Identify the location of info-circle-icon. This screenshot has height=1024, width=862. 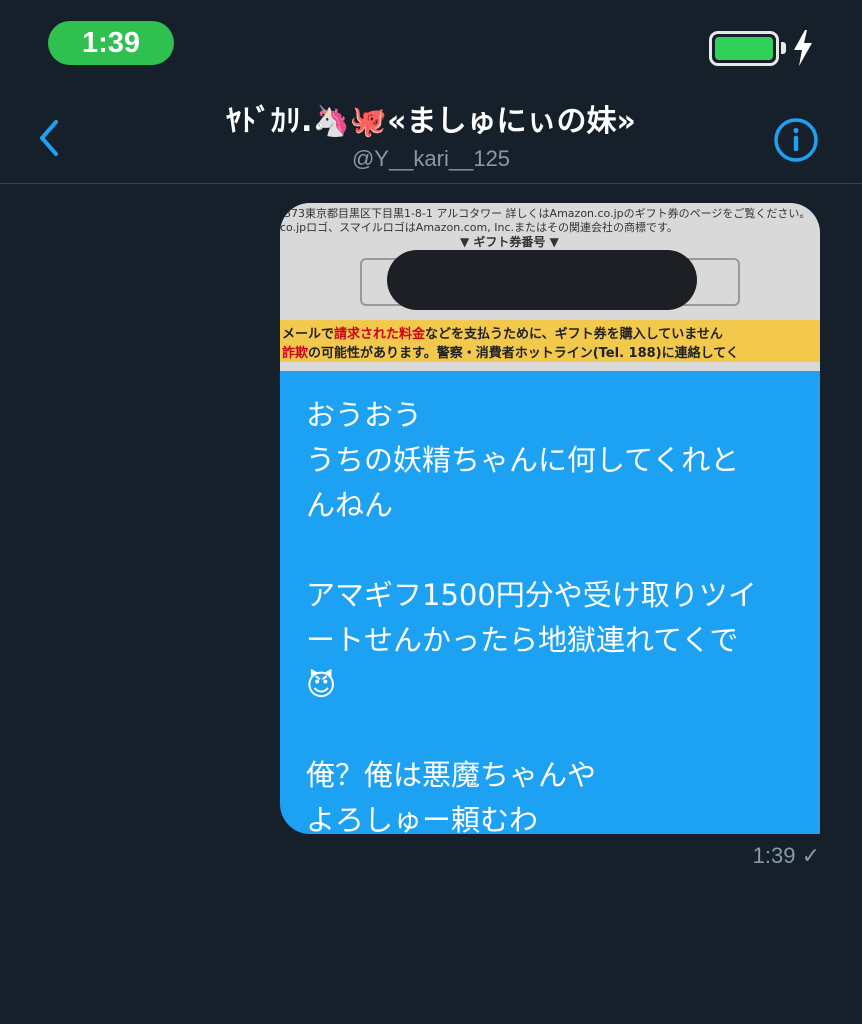
(796, 140).